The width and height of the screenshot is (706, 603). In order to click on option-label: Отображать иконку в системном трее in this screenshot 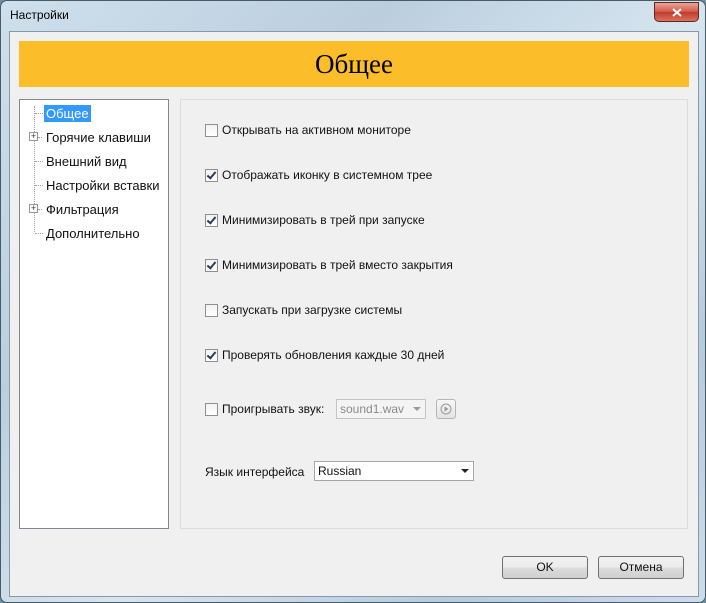, I will do `click(327, 175)`.